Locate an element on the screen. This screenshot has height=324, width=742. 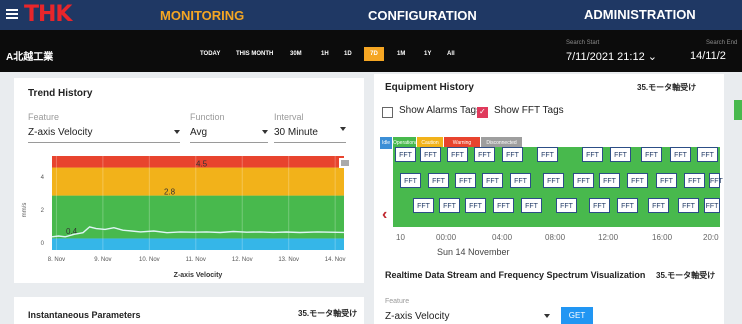
nav-monitoring: MONITORING is located at coordinates (202, 15).